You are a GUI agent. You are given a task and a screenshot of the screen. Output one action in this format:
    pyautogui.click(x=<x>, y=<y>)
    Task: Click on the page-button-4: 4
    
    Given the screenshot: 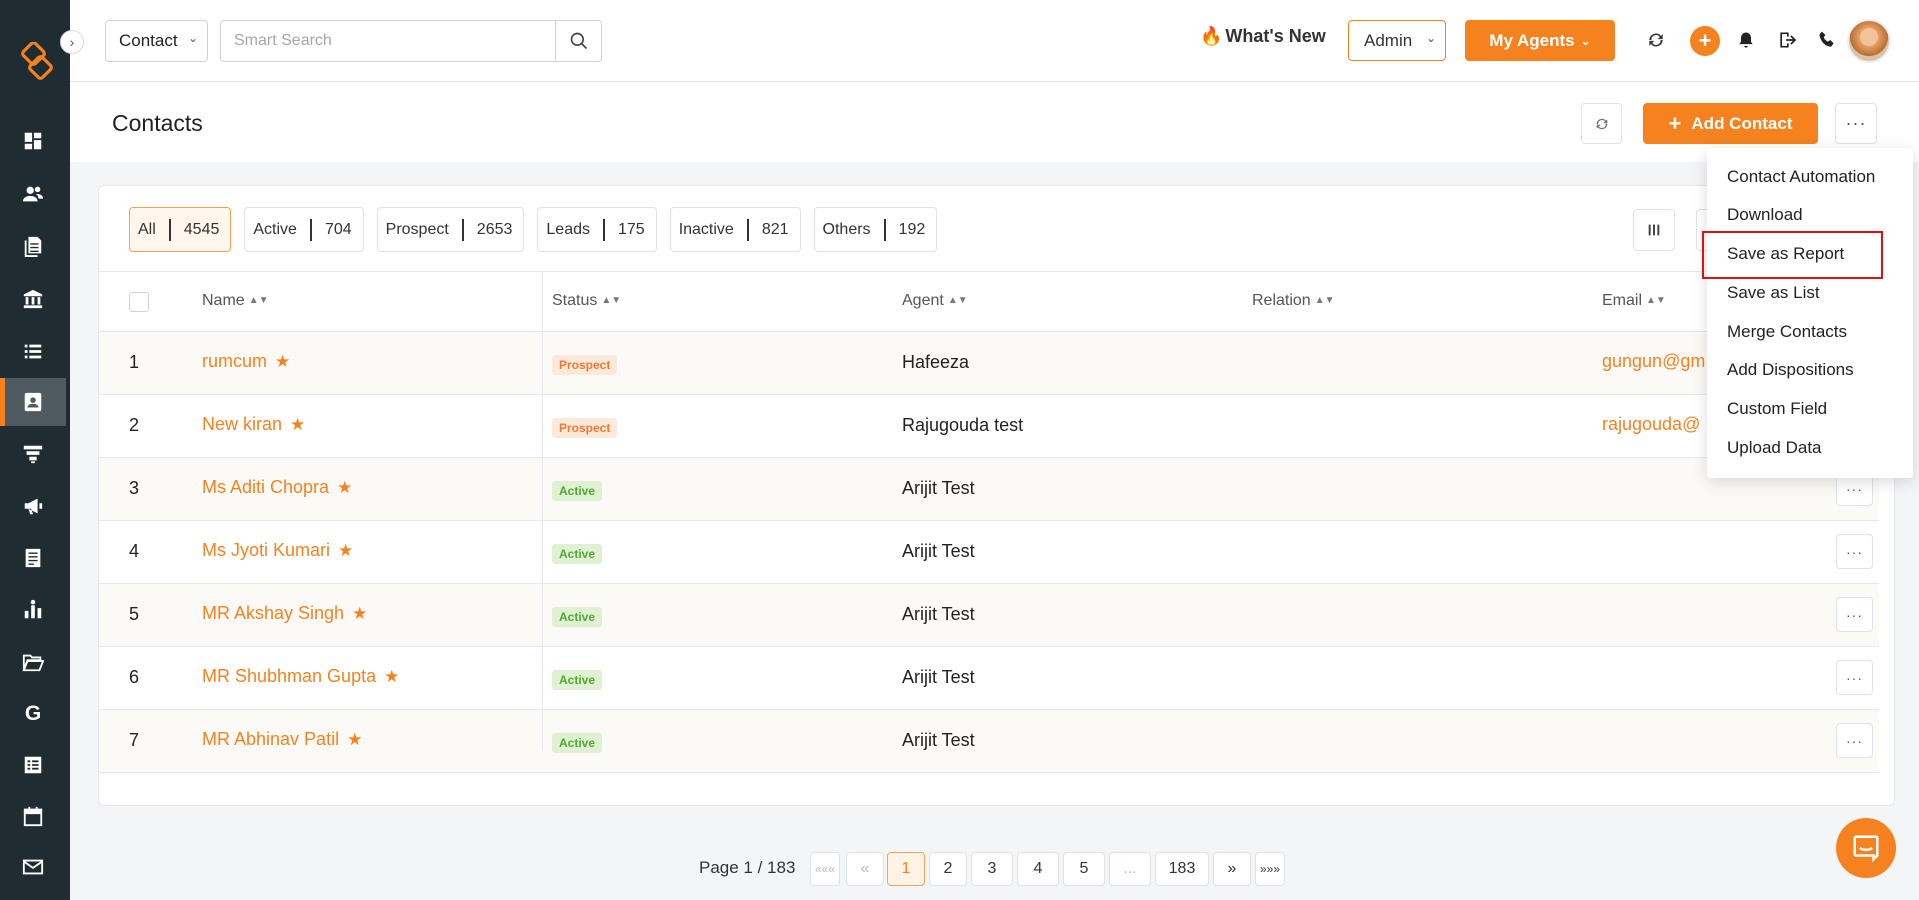 What is the action you would take?
    pyautogui.click(x=1038, y=869)
    